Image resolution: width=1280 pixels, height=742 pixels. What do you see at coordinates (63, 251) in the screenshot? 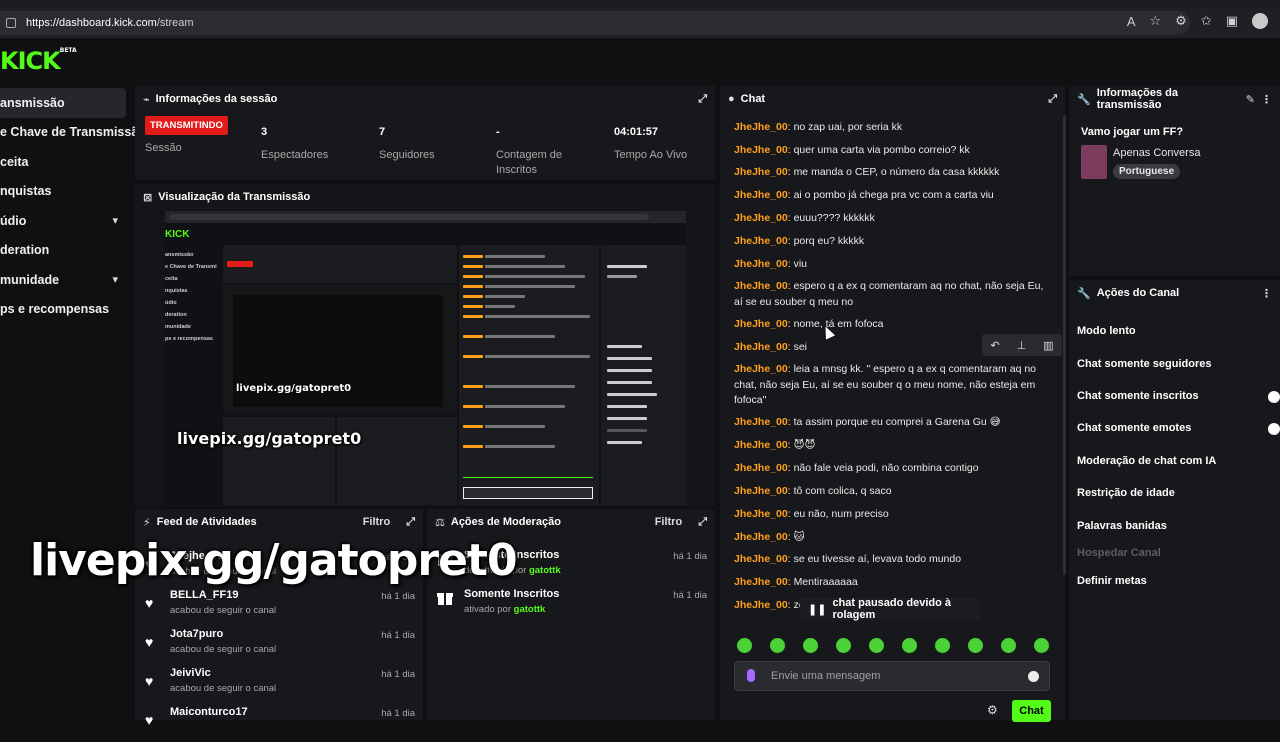
I see `sidebar-item-moderation: deration` at bounding box center [63, 251].